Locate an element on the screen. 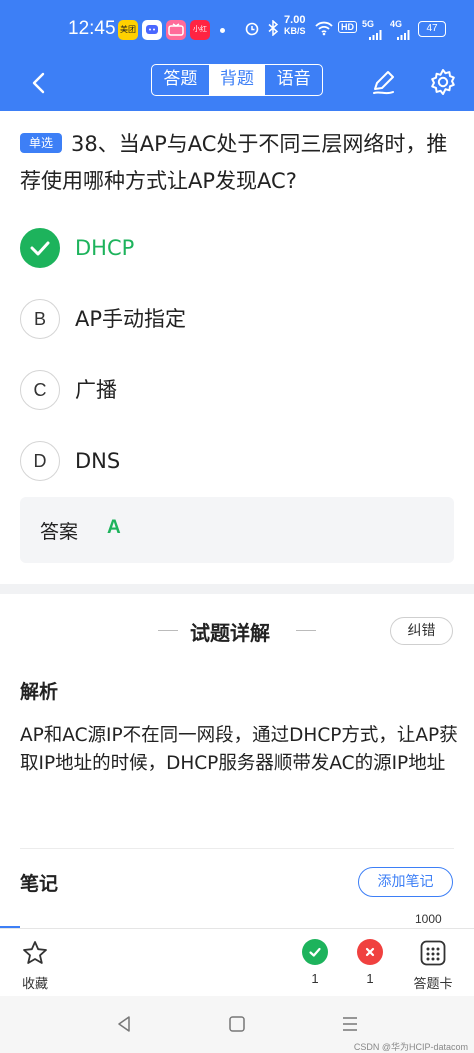 The image size is (474, 1053). signal-bars-1-icon is located at coordinates (375, 35).